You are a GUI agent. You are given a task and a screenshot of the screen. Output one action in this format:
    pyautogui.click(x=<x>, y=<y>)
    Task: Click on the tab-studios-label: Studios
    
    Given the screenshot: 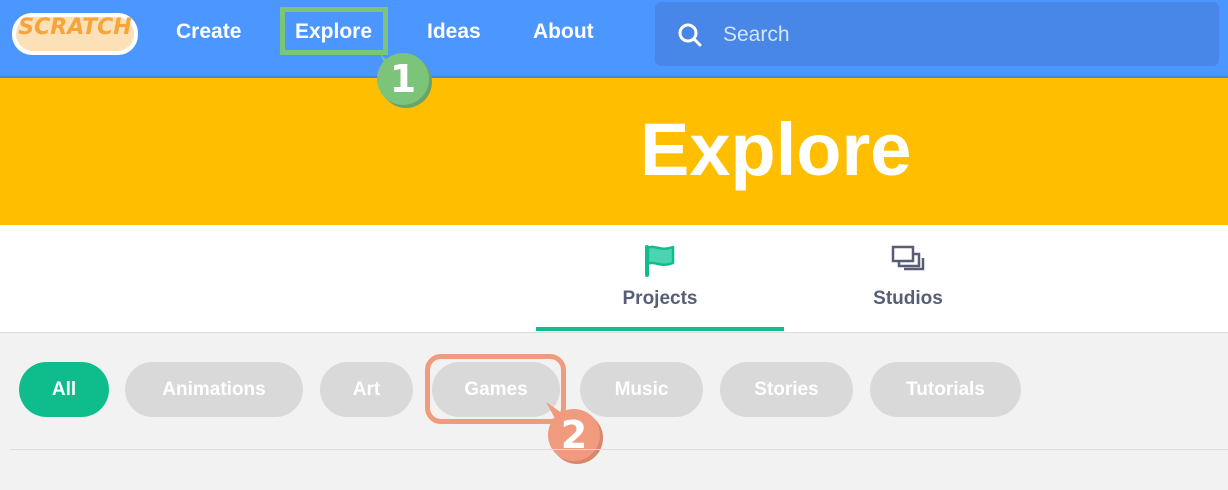 What is the action you would take?
    pyautogui.click(x=908, y=298)
    